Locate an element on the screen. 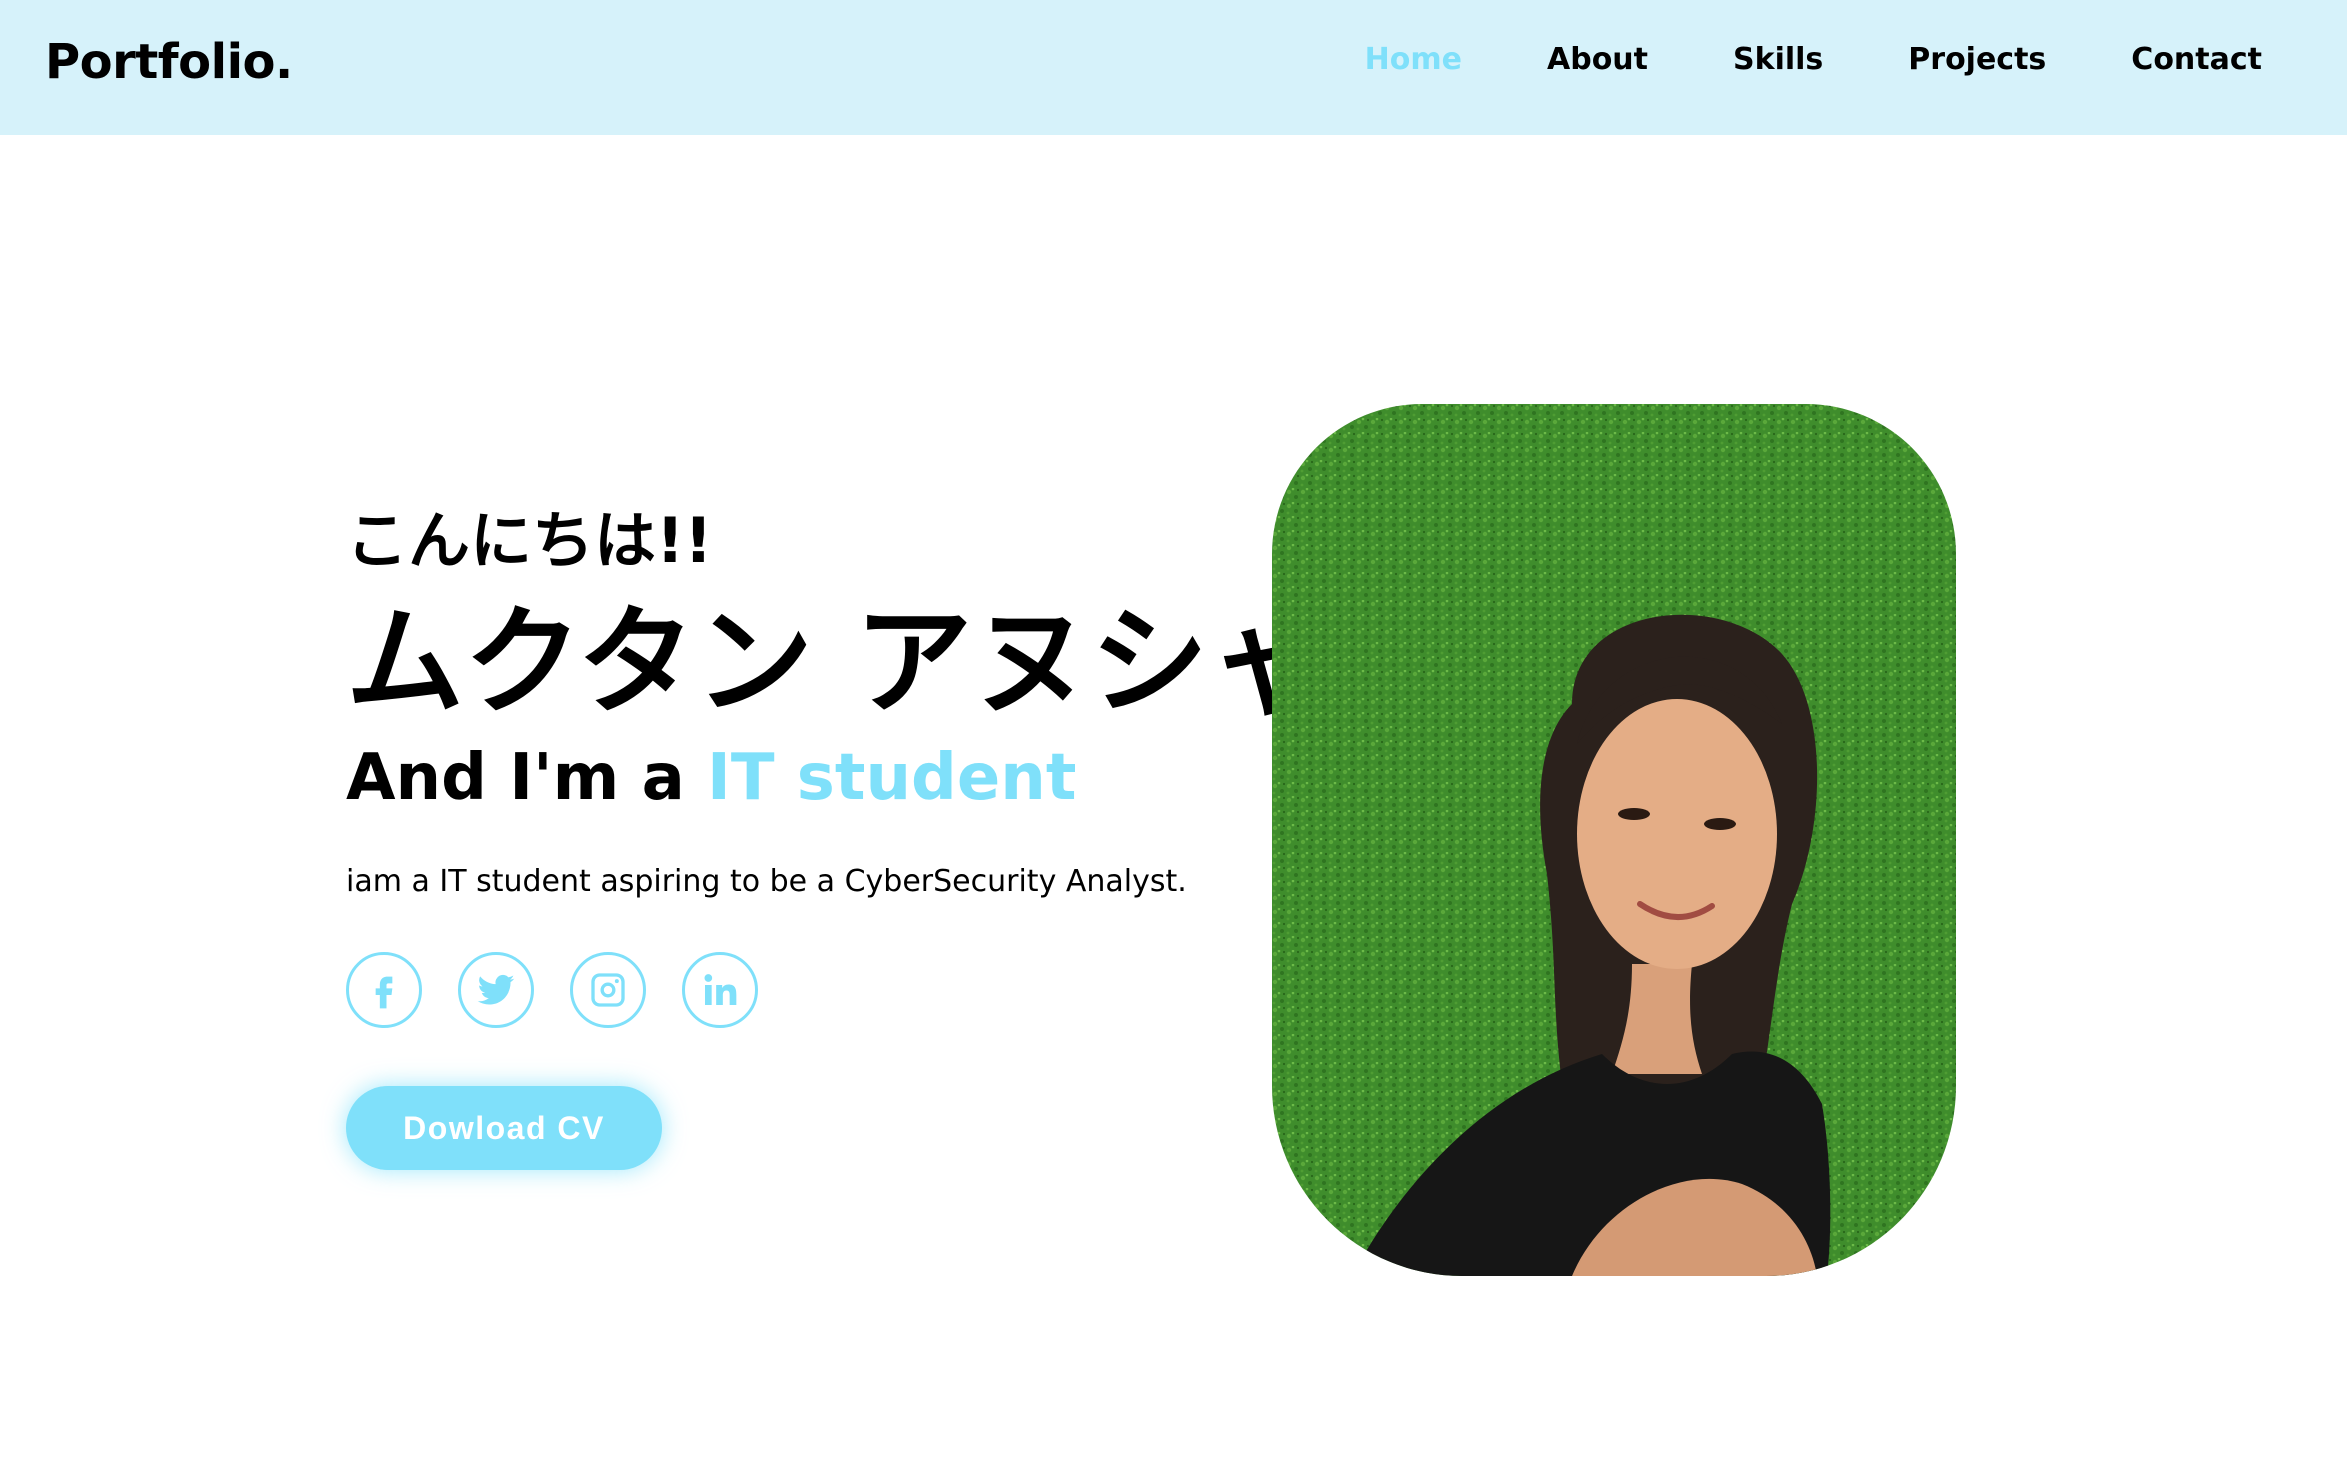  instagram-icon is located at coordinates (608, 990).